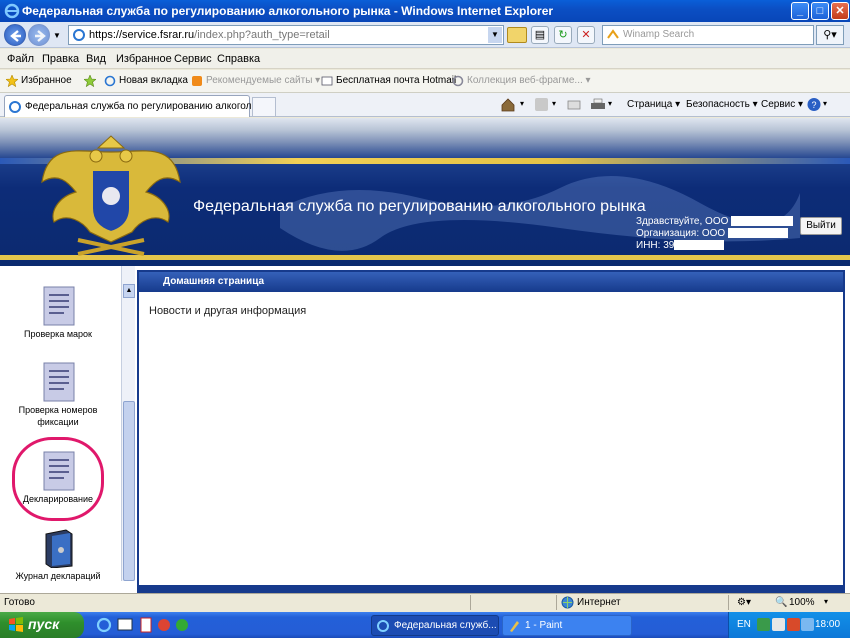  I want to click on menu-tools: Сервис, so click(193, 59).